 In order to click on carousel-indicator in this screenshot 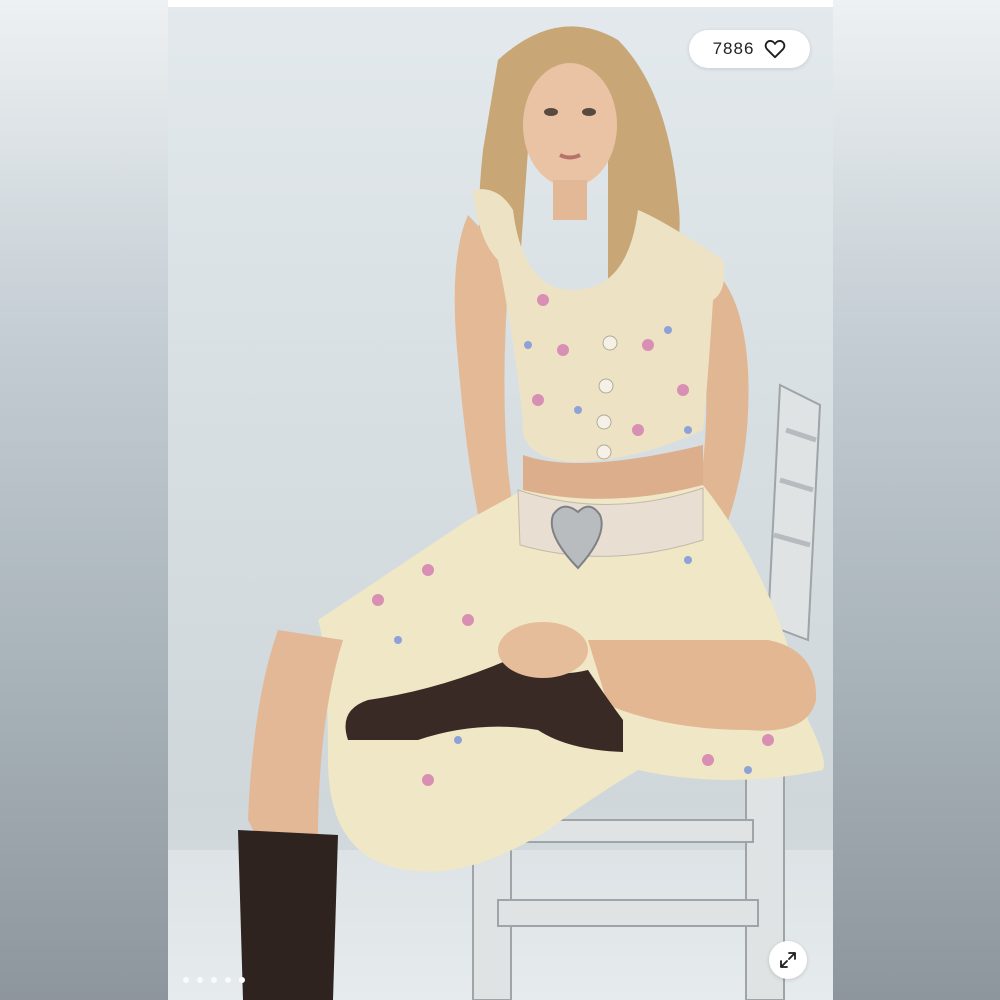, I will do `click(214, 980)`.